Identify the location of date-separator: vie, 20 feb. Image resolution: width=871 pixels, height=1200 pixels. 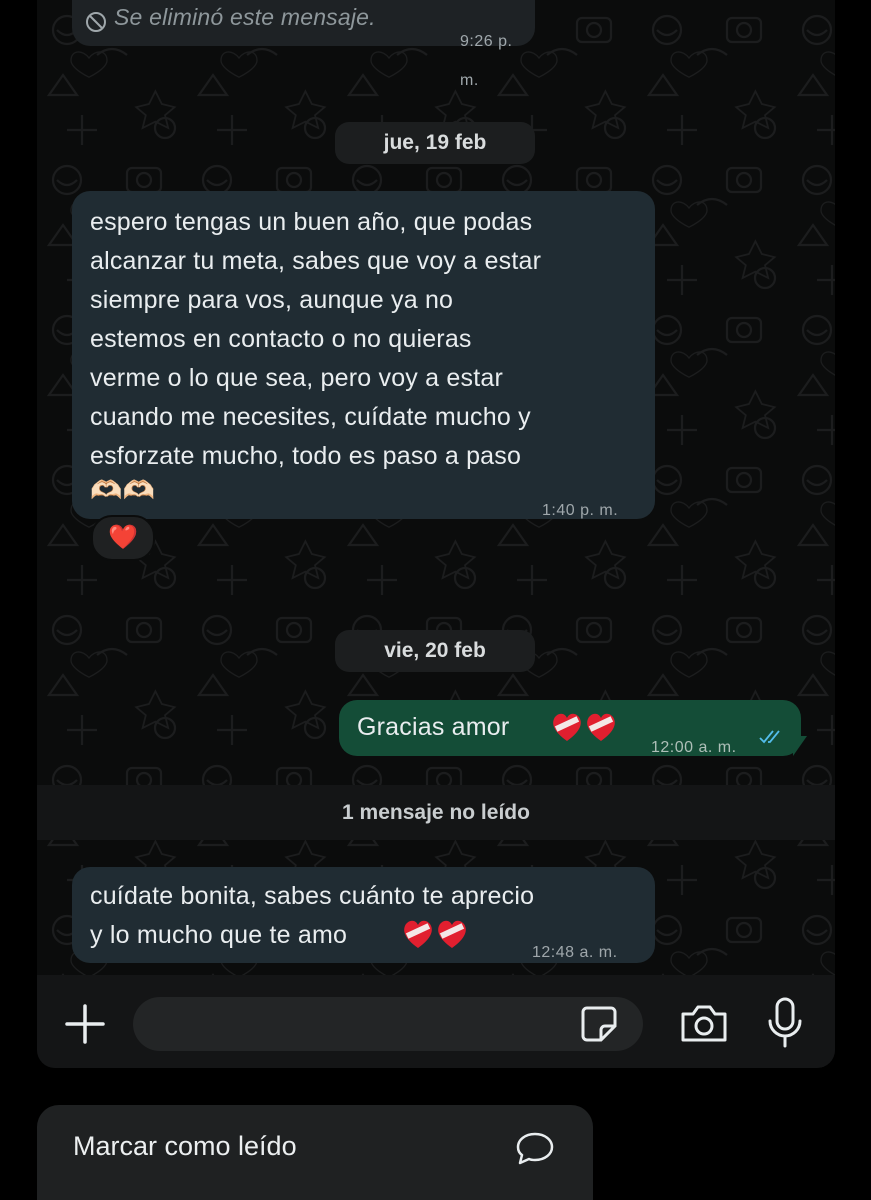
(435, 651).